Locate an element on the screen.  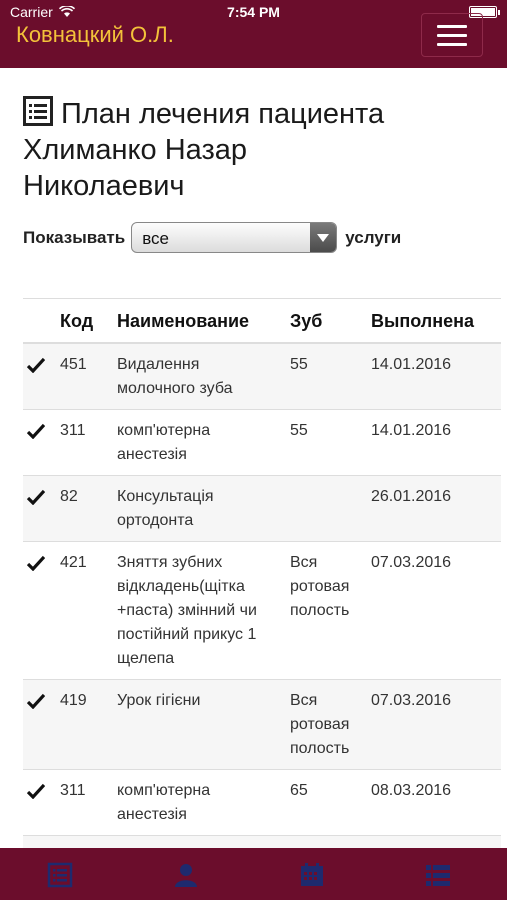
services-filter: Показывать все услуги is located at coordinates (262, 237).